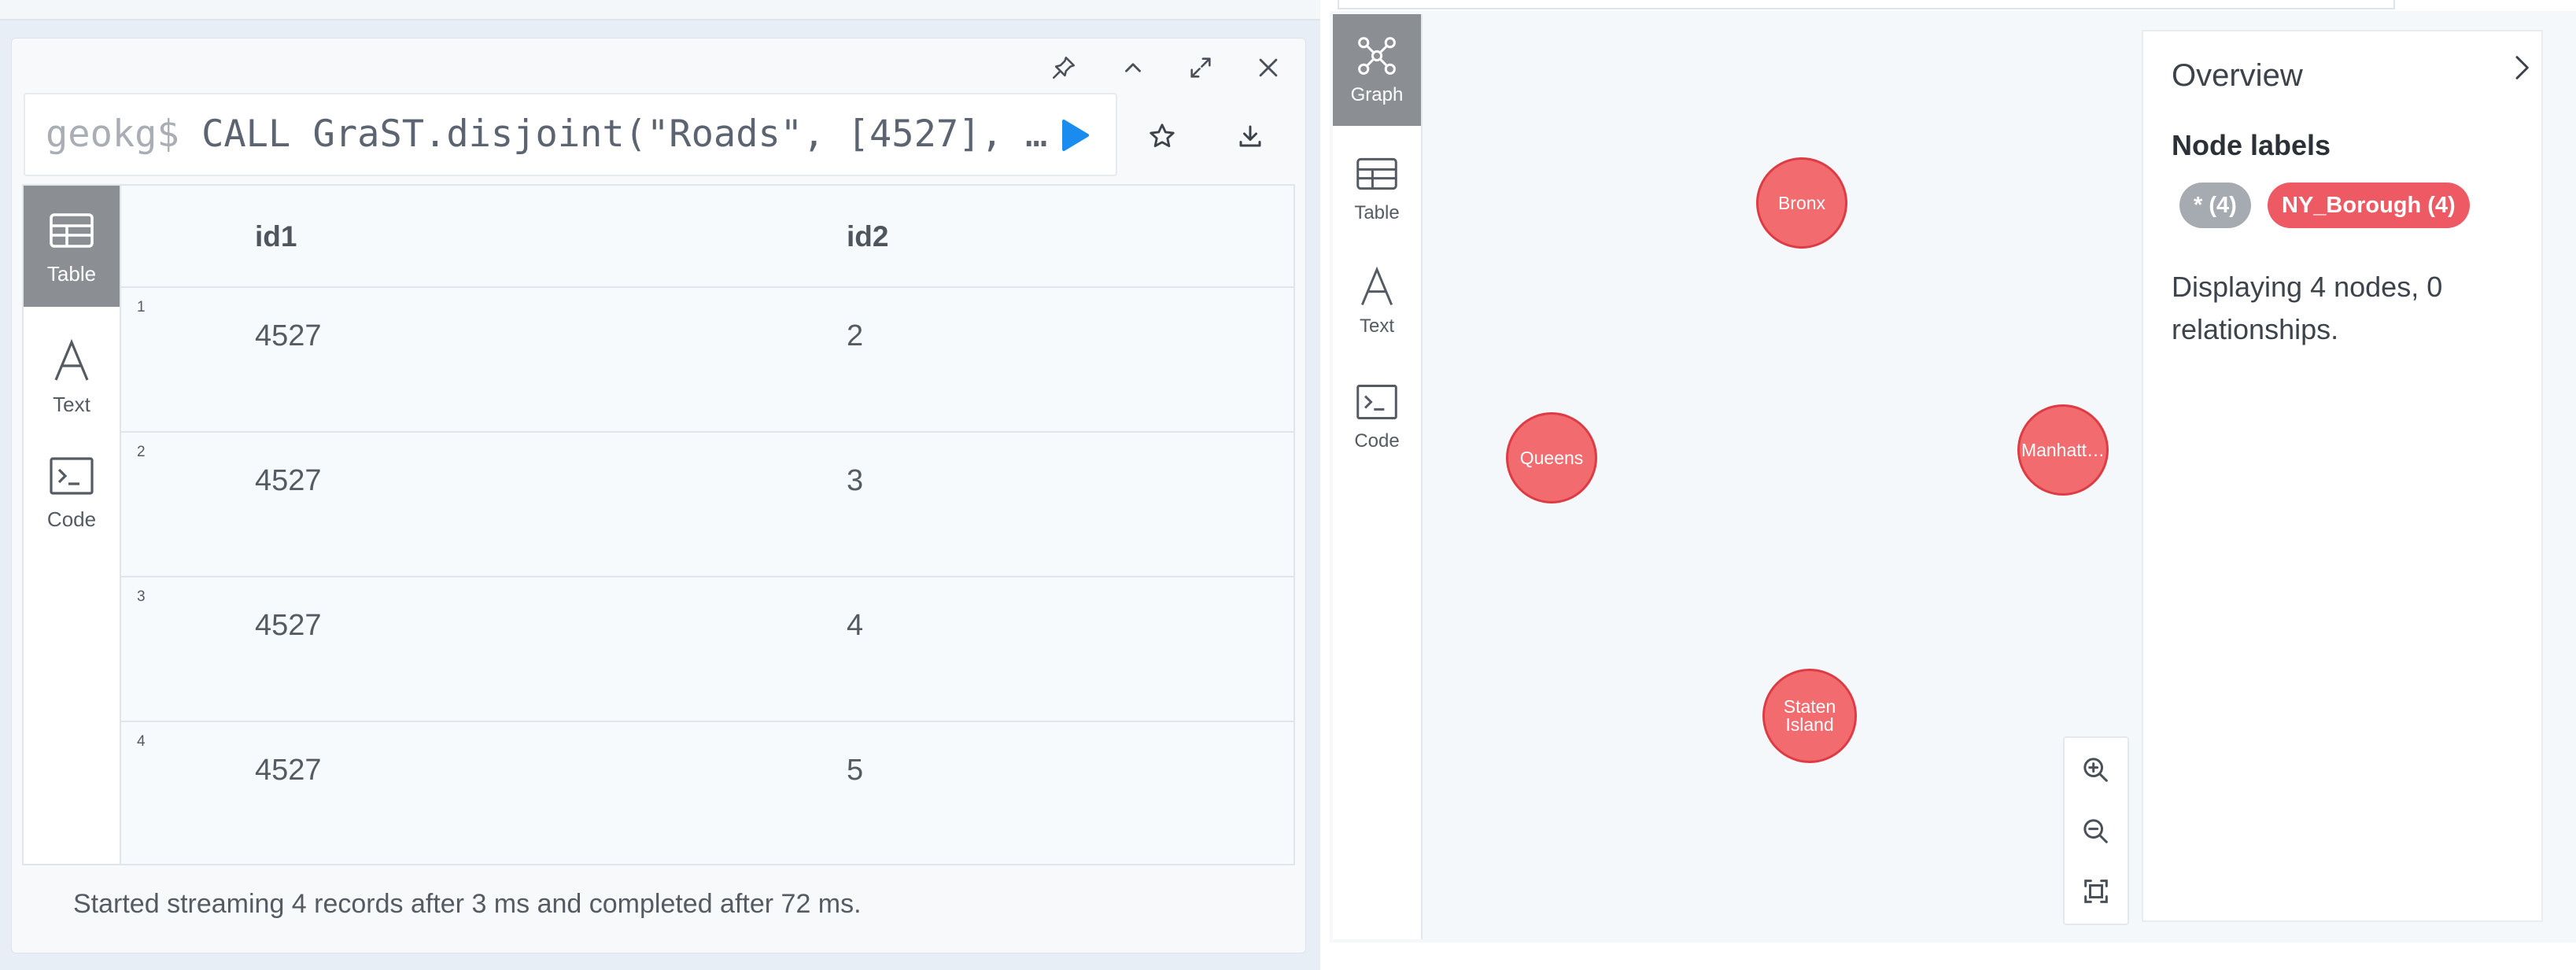  I want to click on close-icon, so click(1268, 67).